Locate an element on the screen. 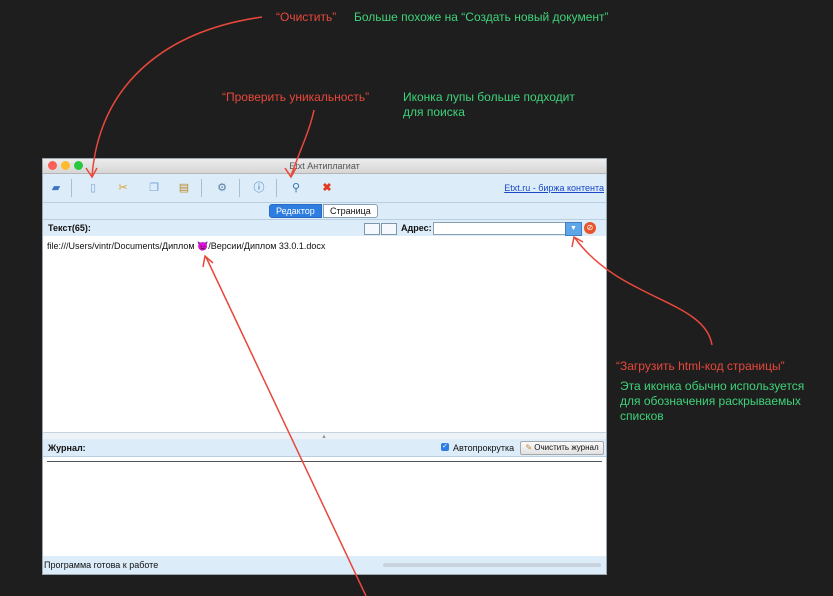 This screenshot has height=596, width=833. annotation-load-comment-1: Эта иконка обычно используется is located at coordinates (712, 386).